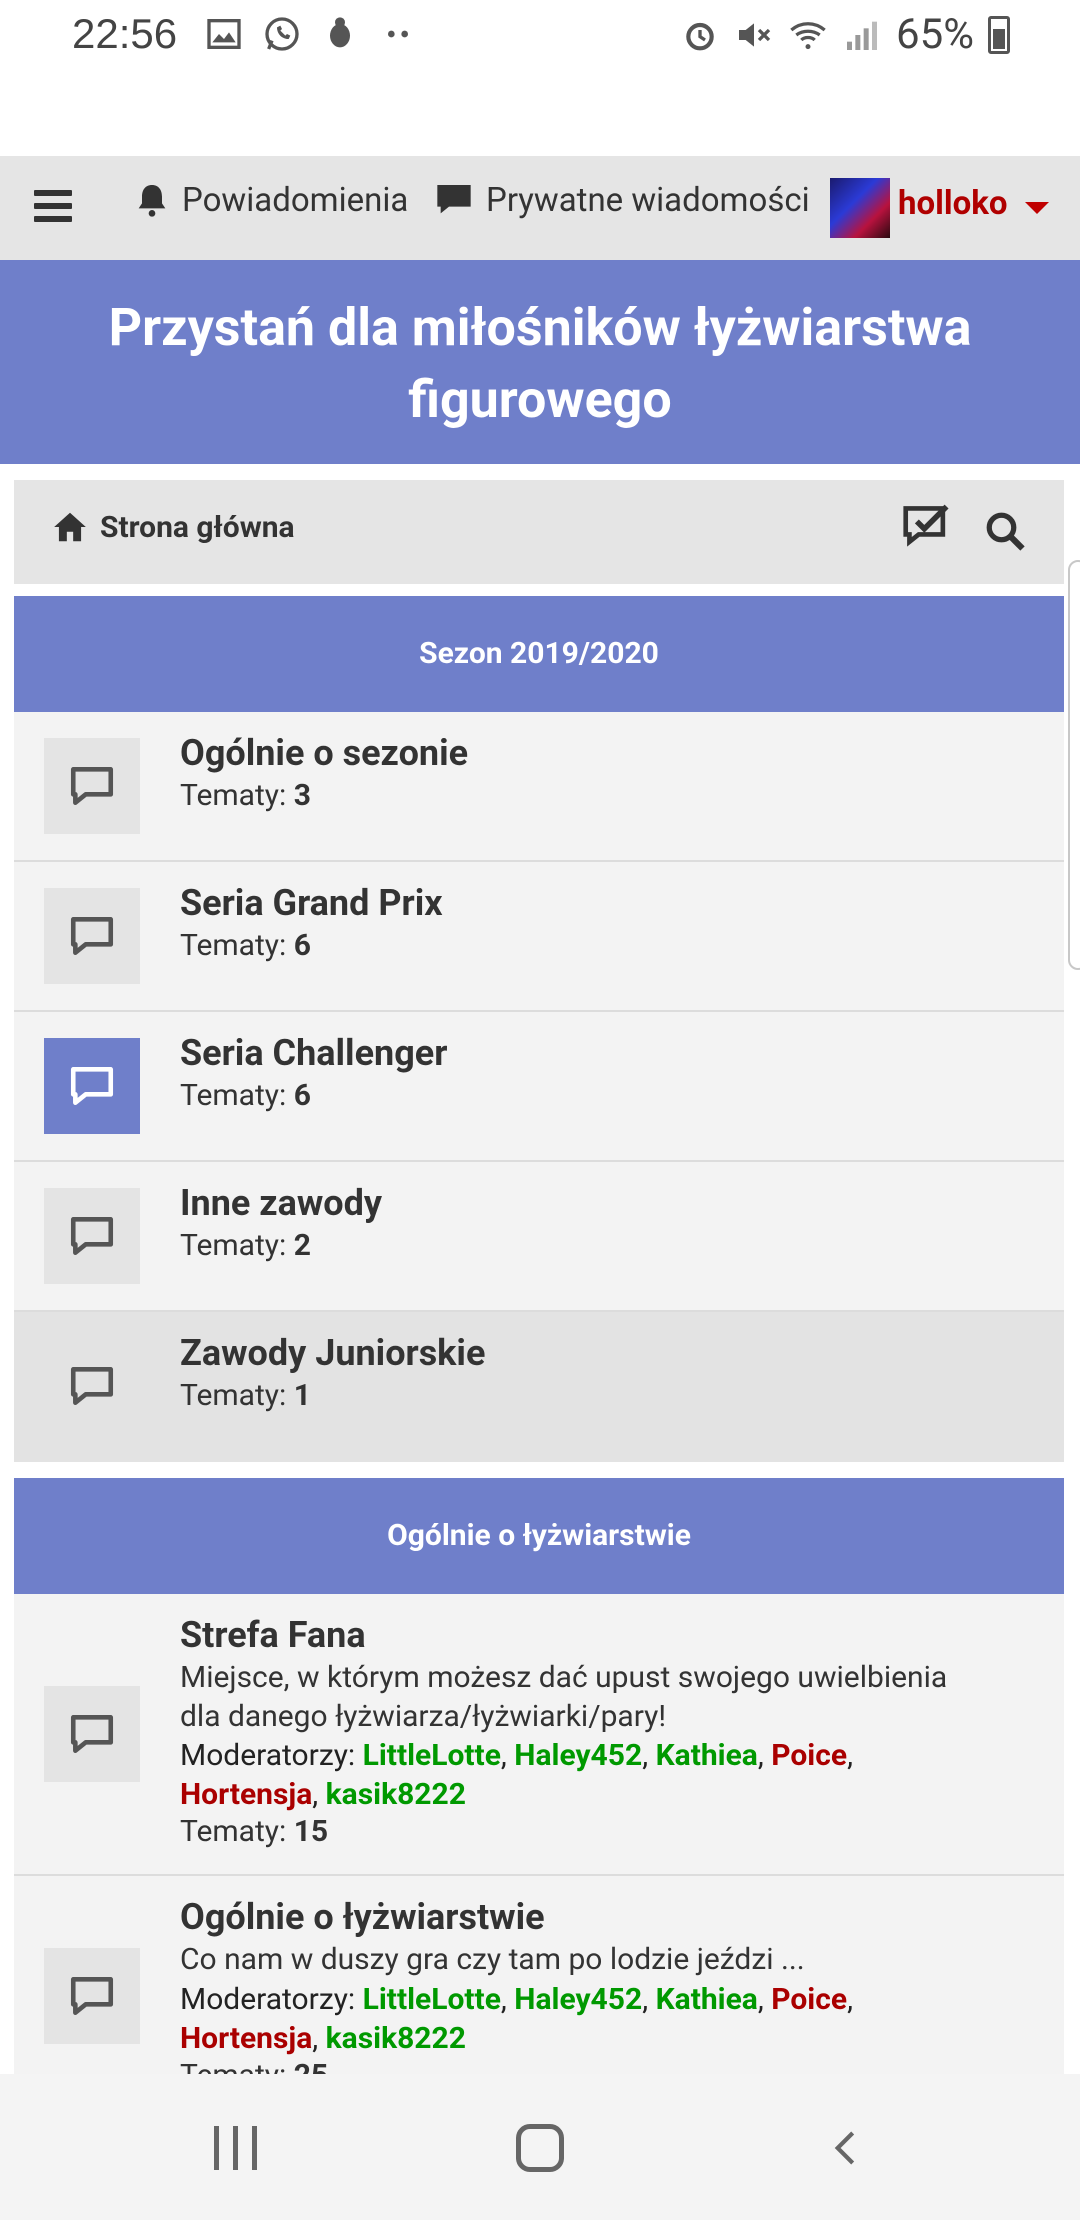  What do you see at coordinates (539, 532) in the screenshot?
I see `breadcrumb: Strona główna` at bounding box center [539, 532].